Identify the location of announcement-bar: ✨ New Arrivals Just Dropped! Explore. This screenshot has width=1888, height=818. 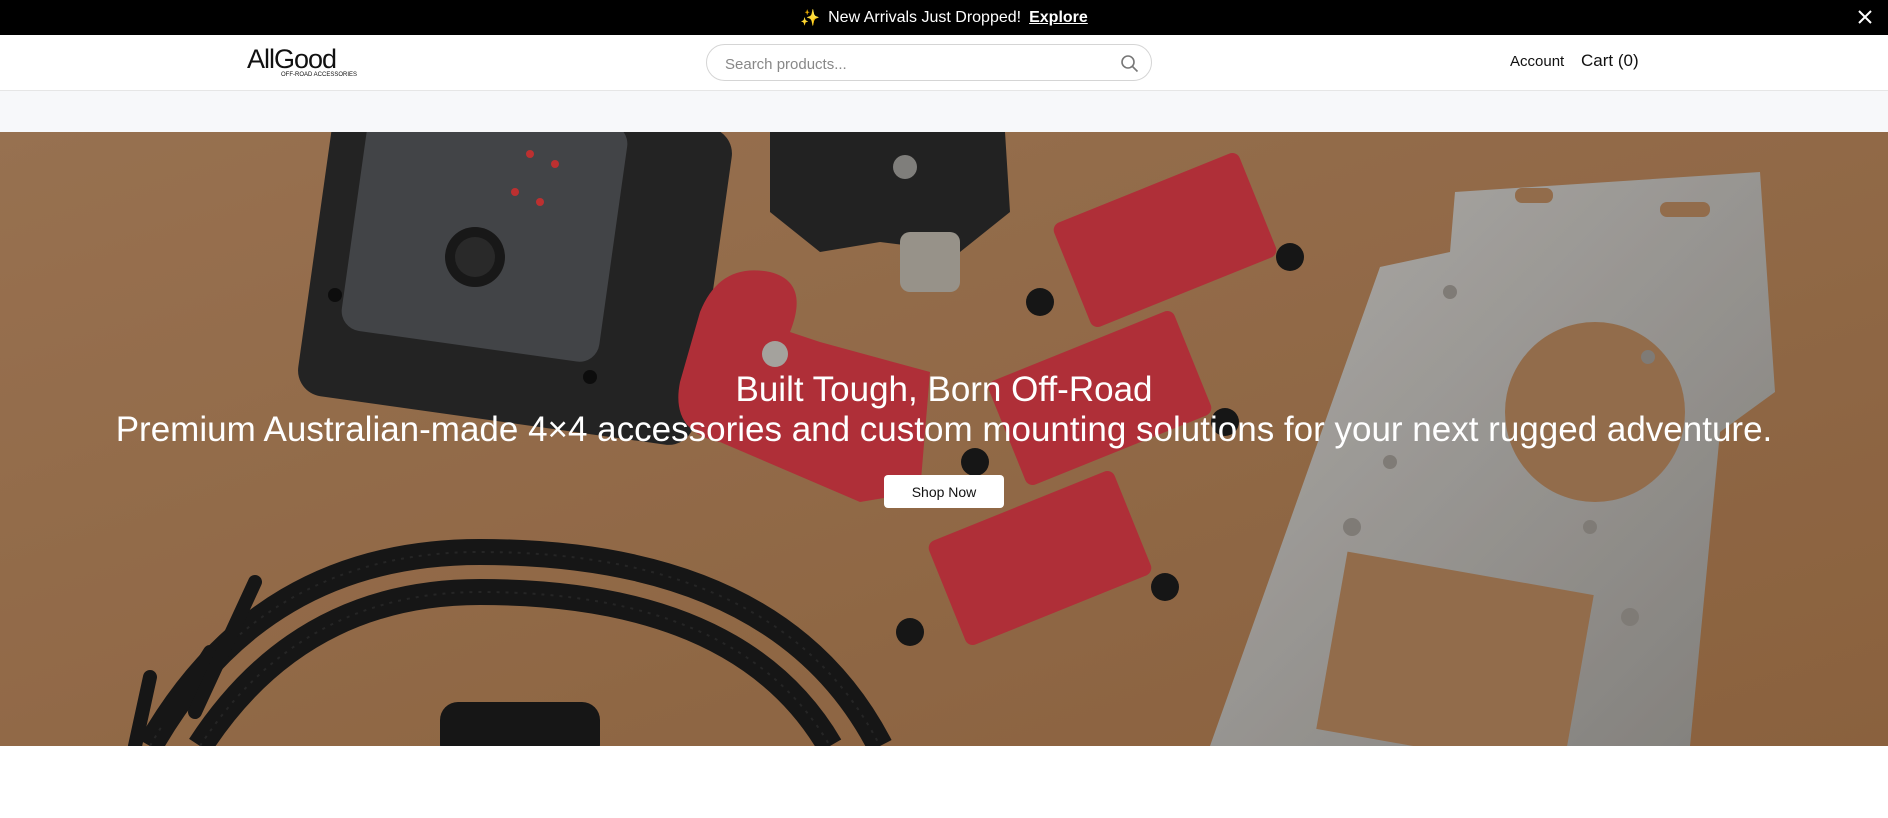
(944, 17).